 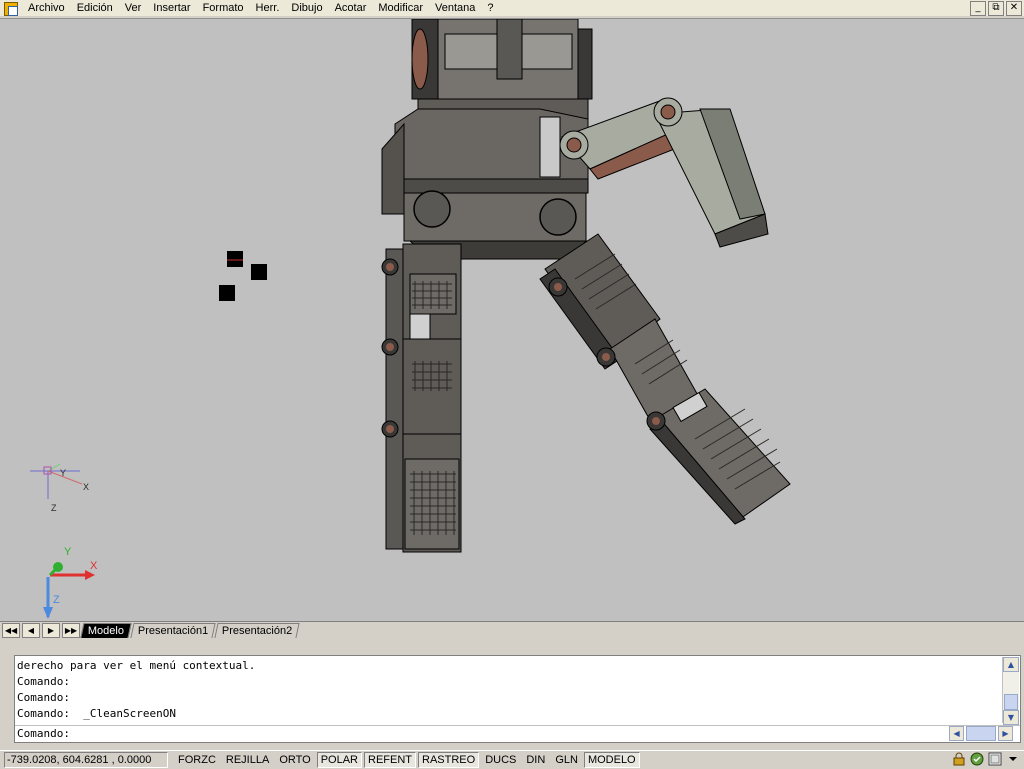 What do you see at coordinates (1011, 664) in the screenshot?
I see `scroll-up-icon: ▲` at bounding box center [1011, 664].